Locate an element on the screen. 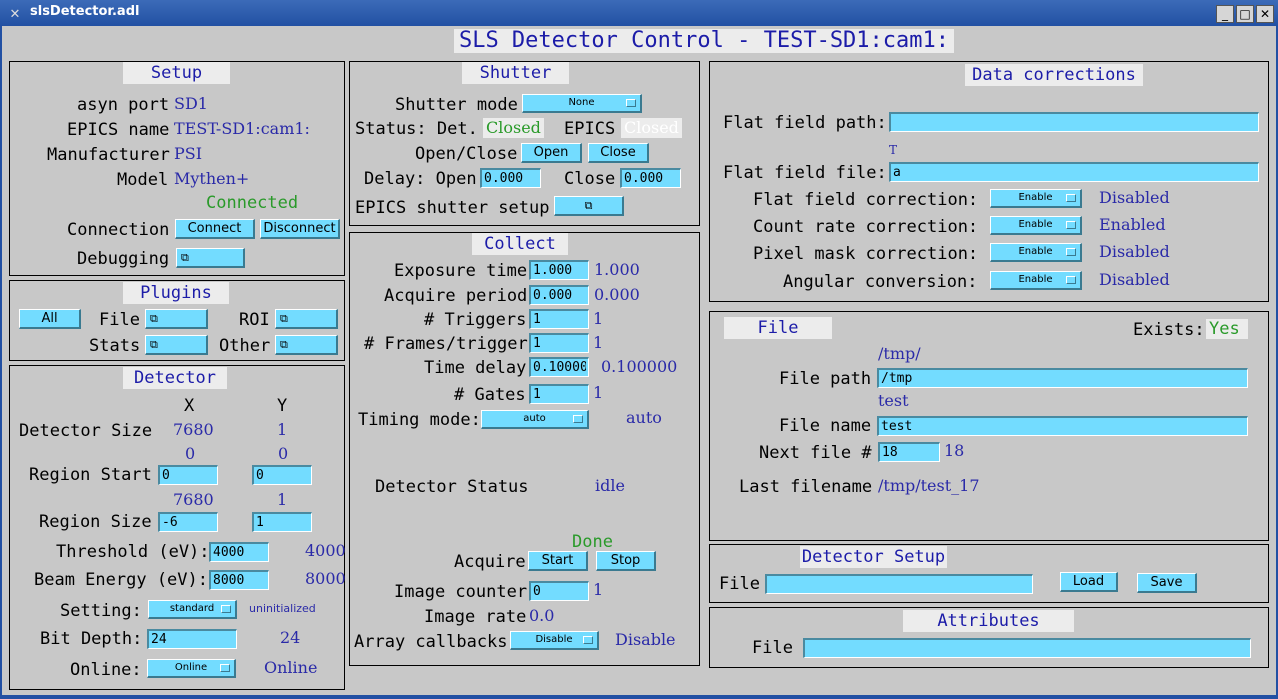  delay-open-label: Delay: Open is located at coordinates (420, 179).